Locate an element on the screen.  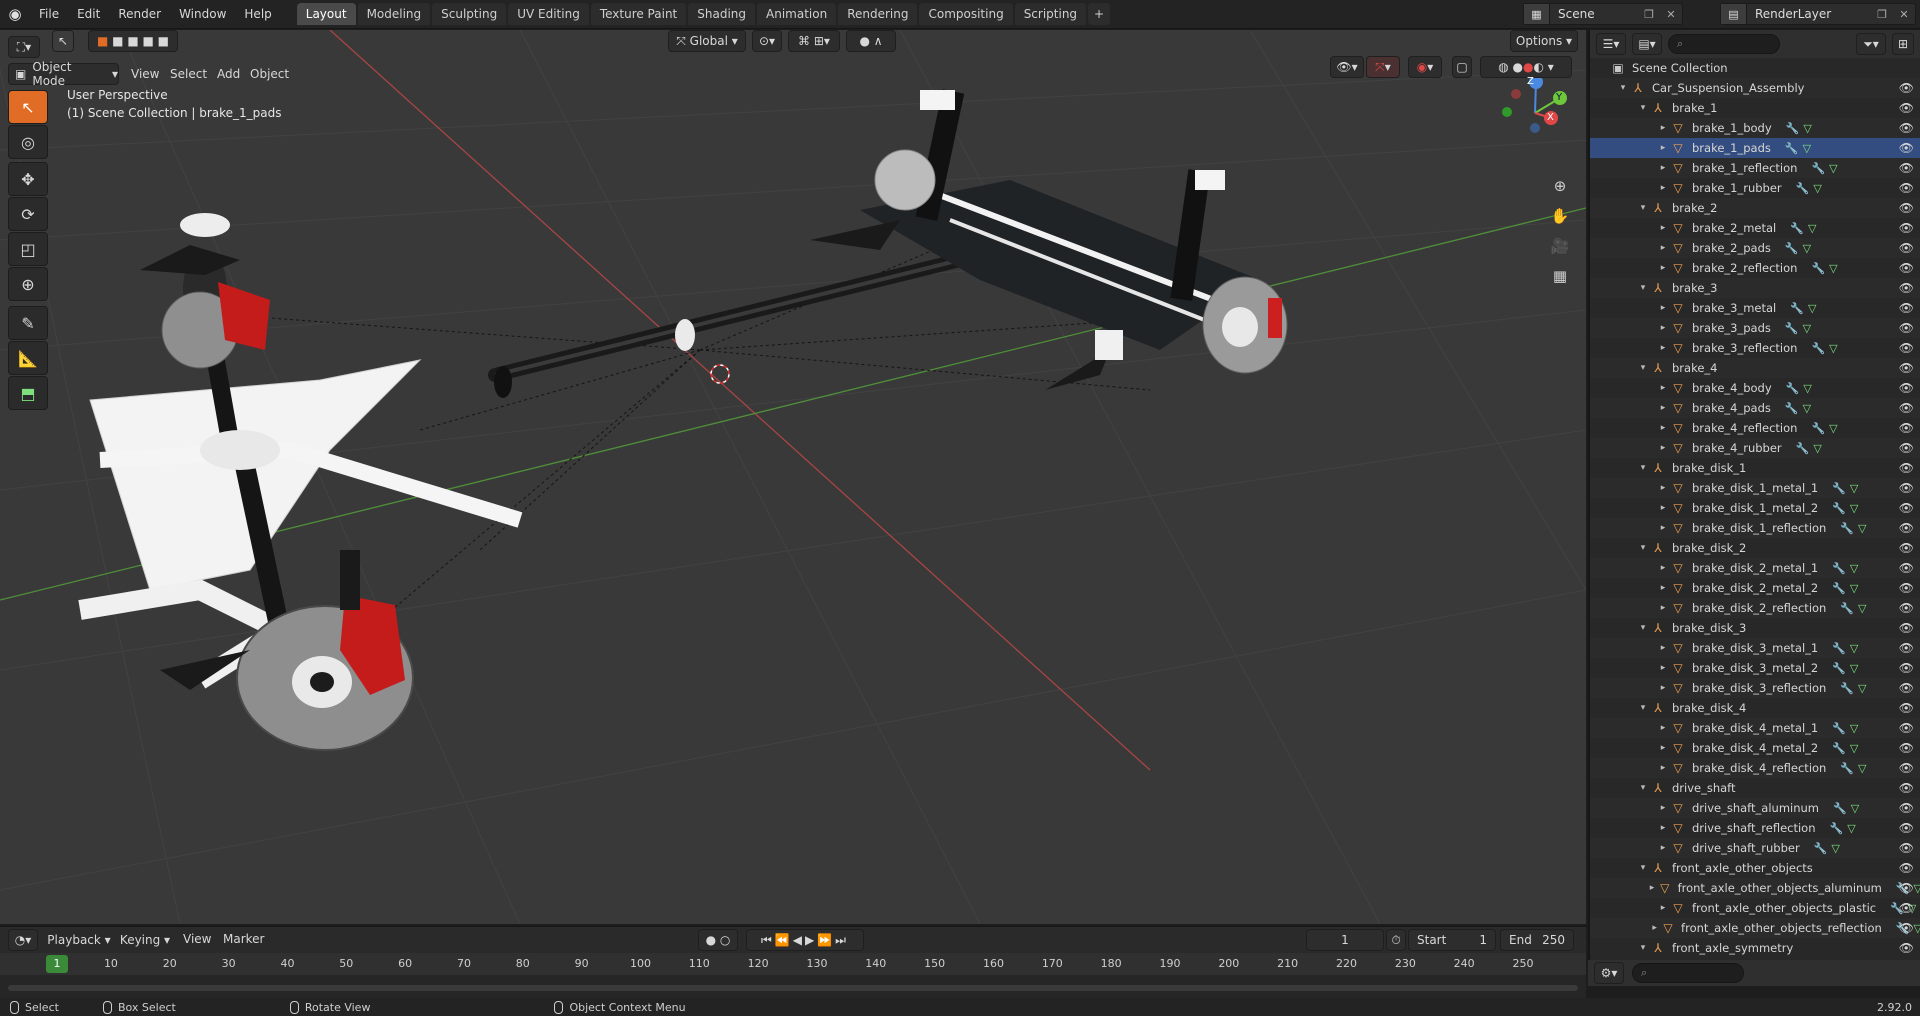
outliner-row: ▾ ⅄ brake_1 👁 is located at coordinates (1755, 108).